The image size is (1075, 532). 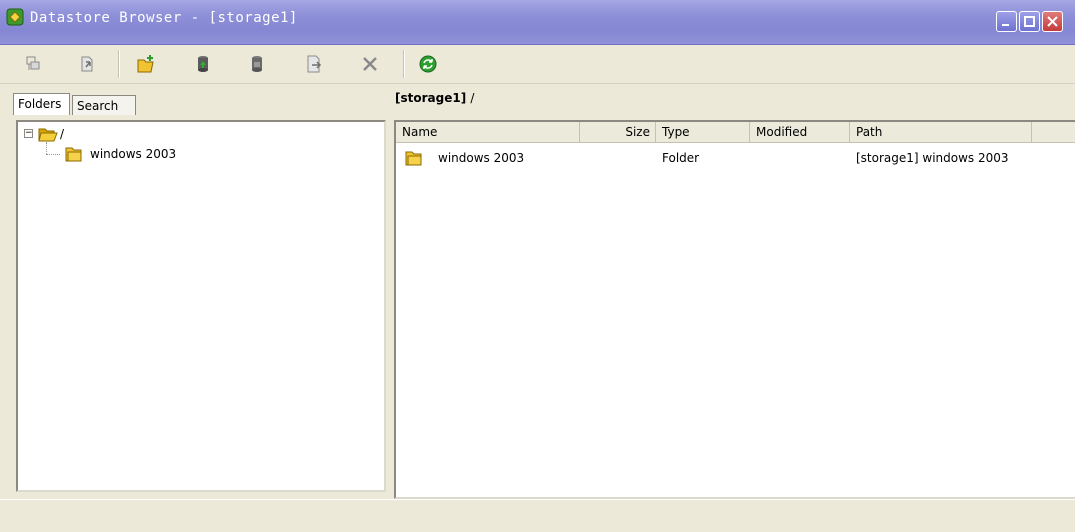 I want to click on browse-up-button, so click(x=88, y=64).